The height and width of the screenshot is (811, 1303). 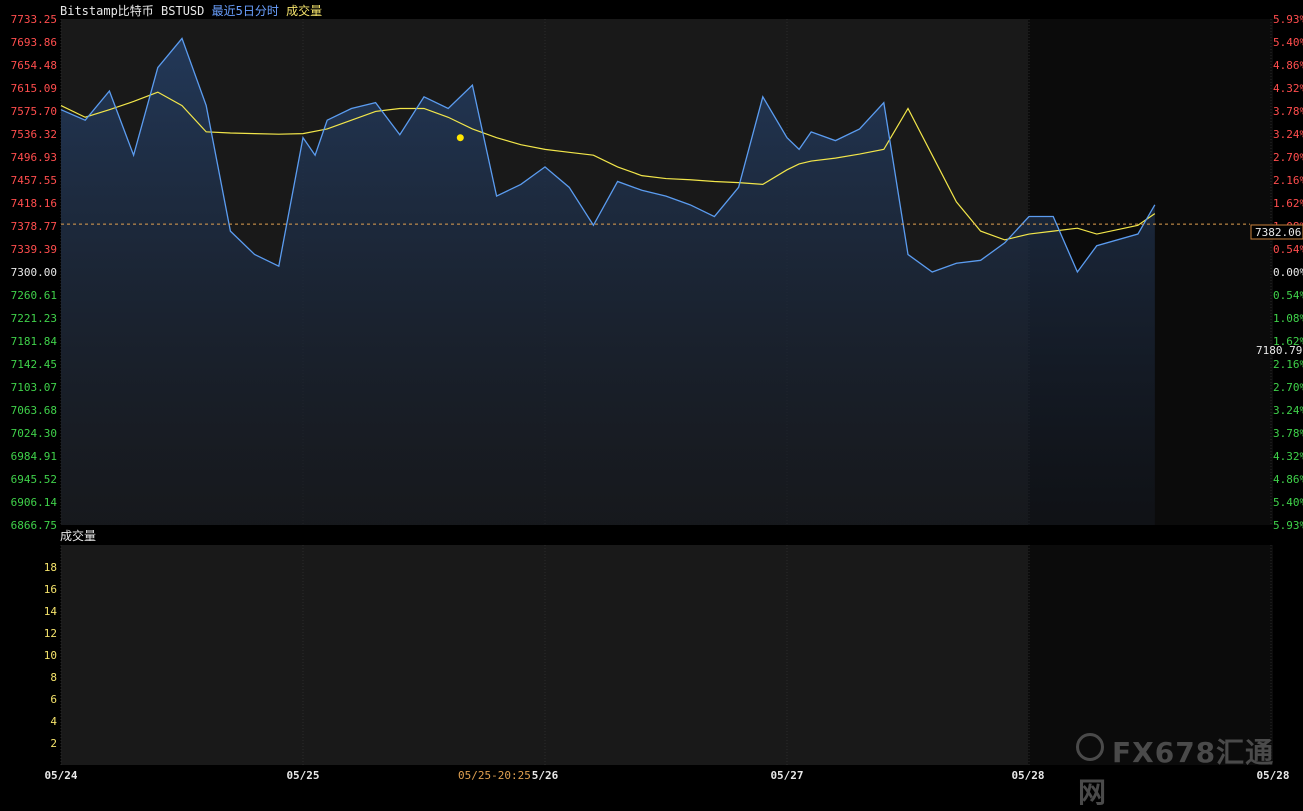 What do you see at coordinates (34, 525) in the screenshot?
I see `price-tick-label: 6866.75` at bounding box center [34, 525].